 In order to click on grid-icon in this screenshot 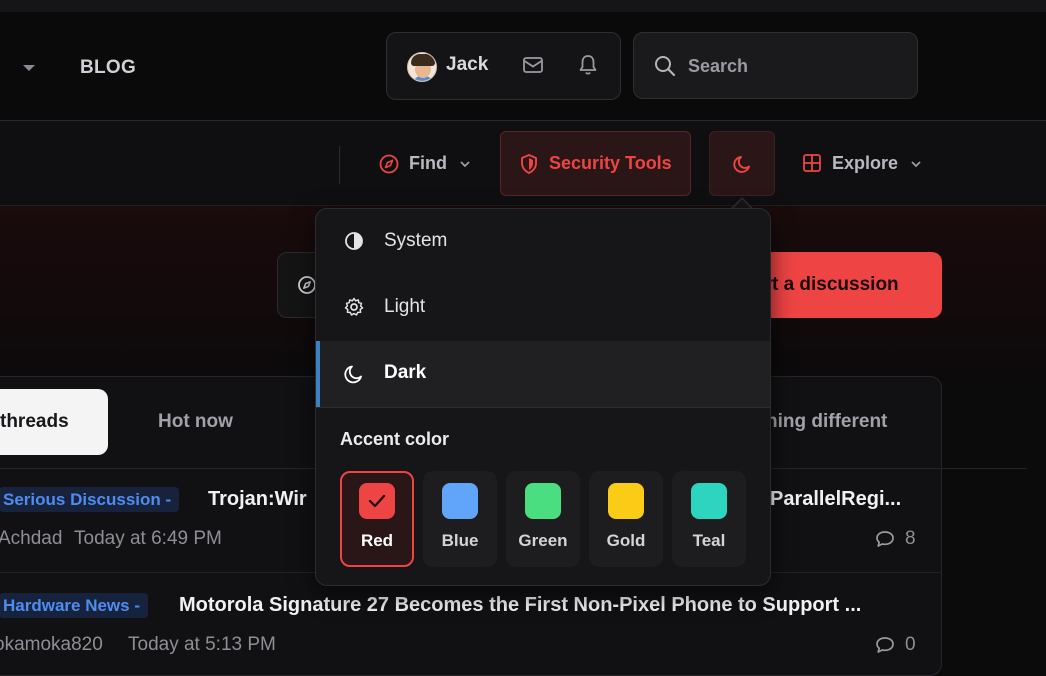, I will do `click(812, 163)`.